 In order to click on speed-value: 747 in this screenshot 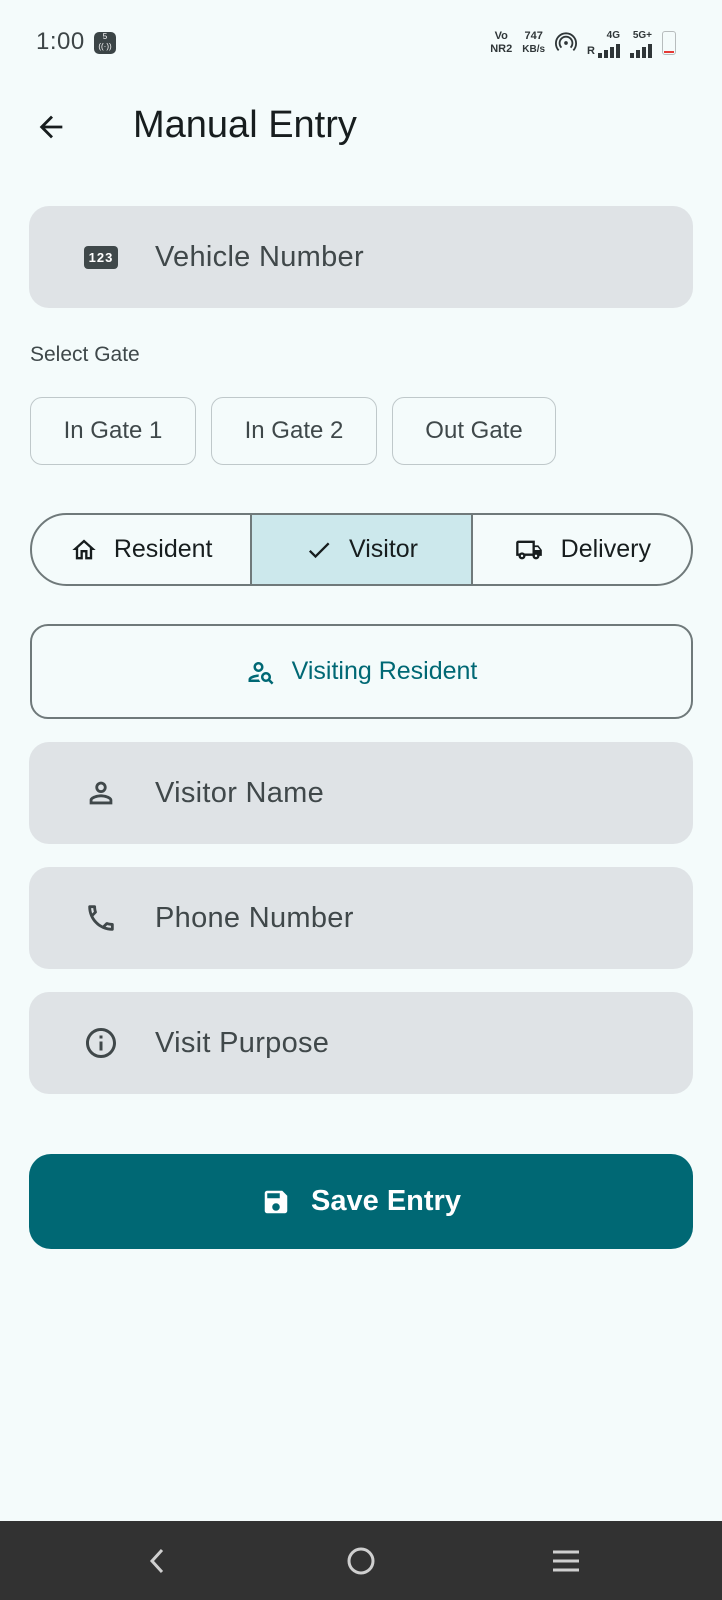, I will do `click(533, 36)`.